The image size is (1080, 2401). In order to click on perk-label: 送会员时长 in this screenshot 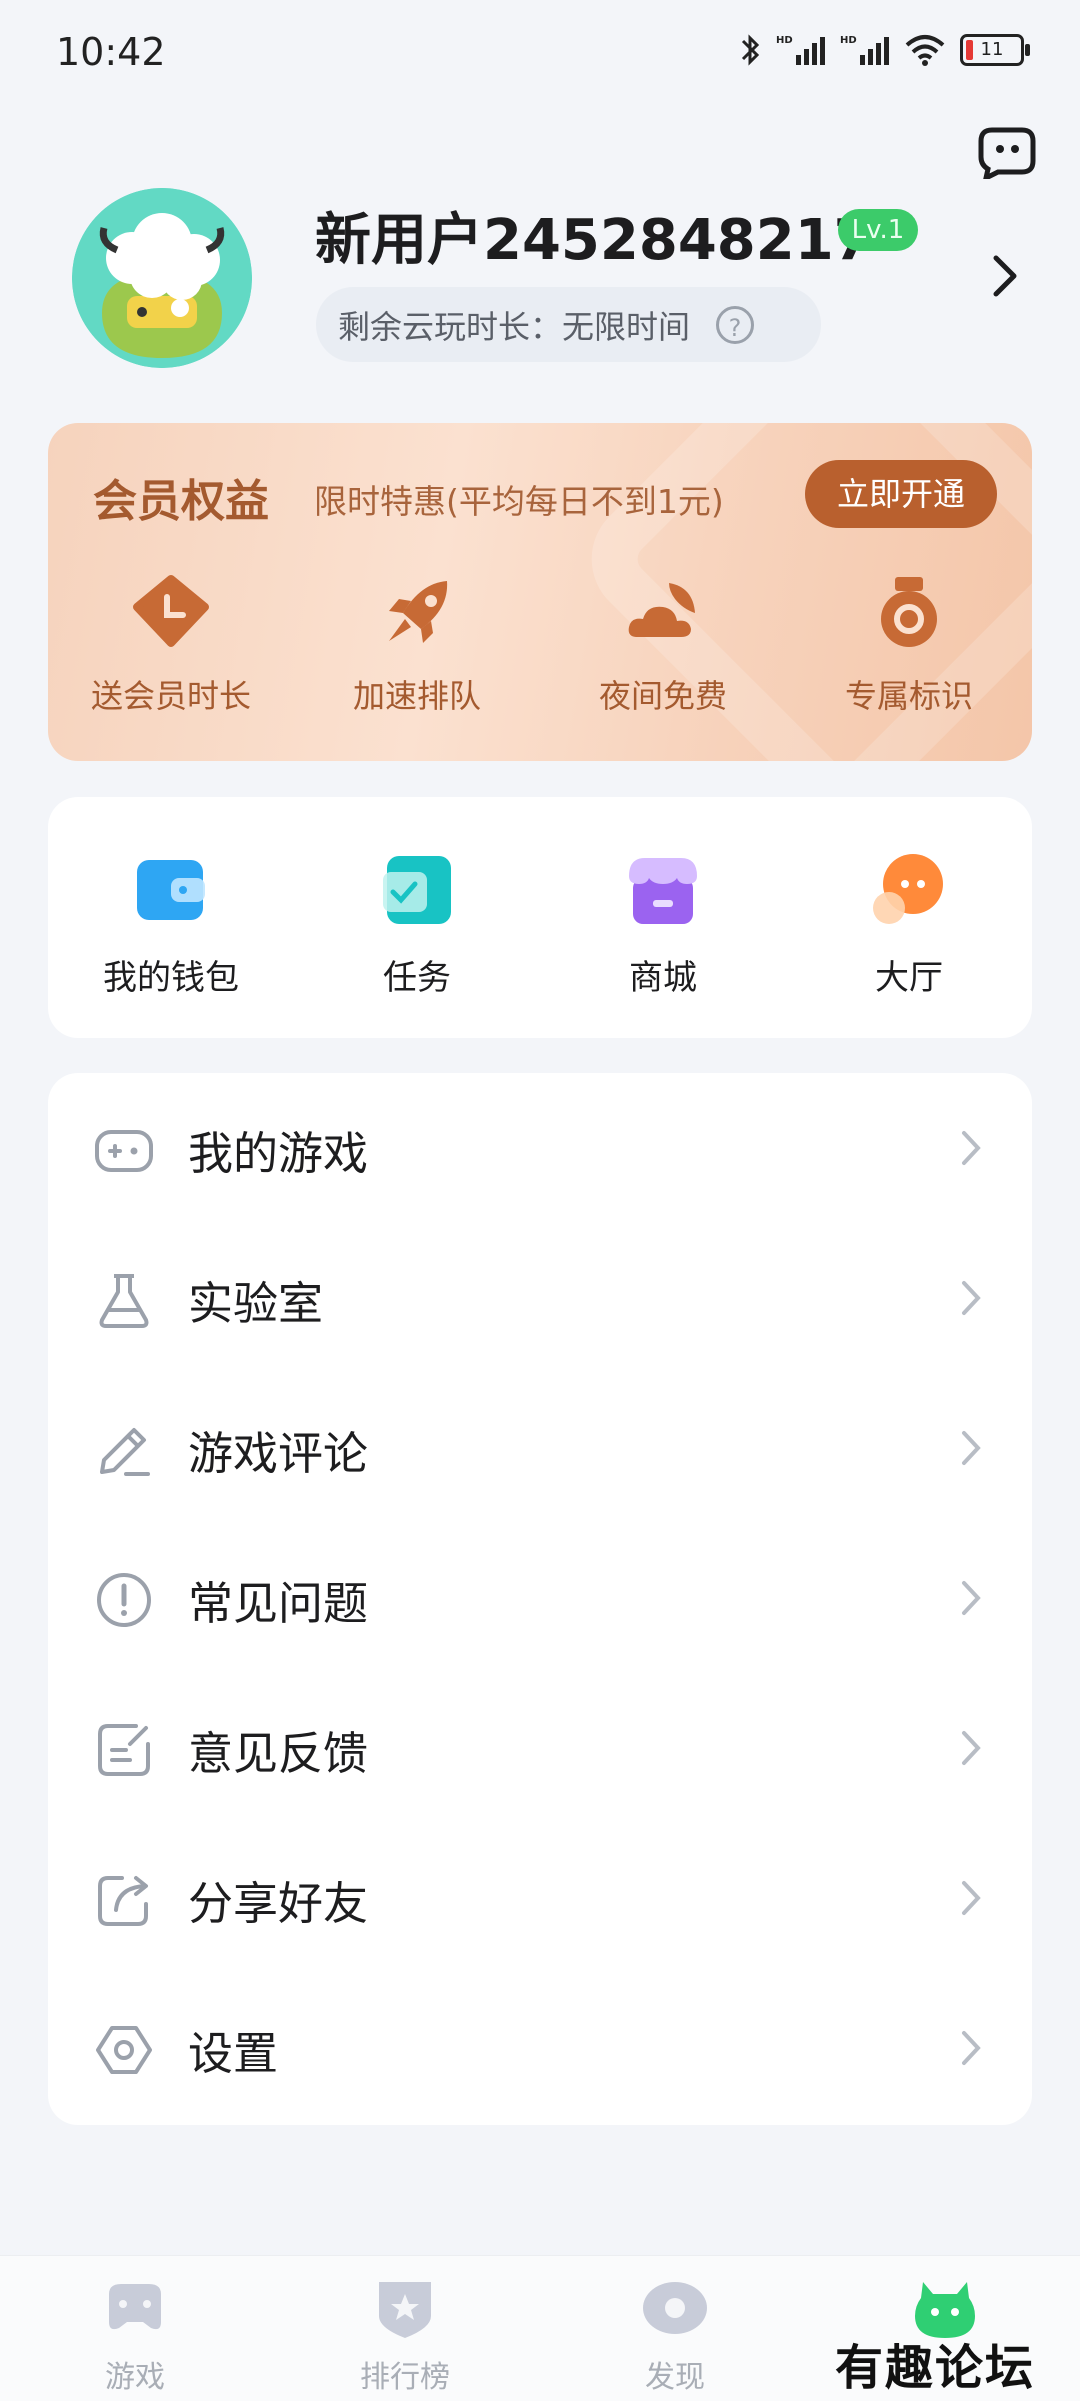, I will do `click(170, 696)`.